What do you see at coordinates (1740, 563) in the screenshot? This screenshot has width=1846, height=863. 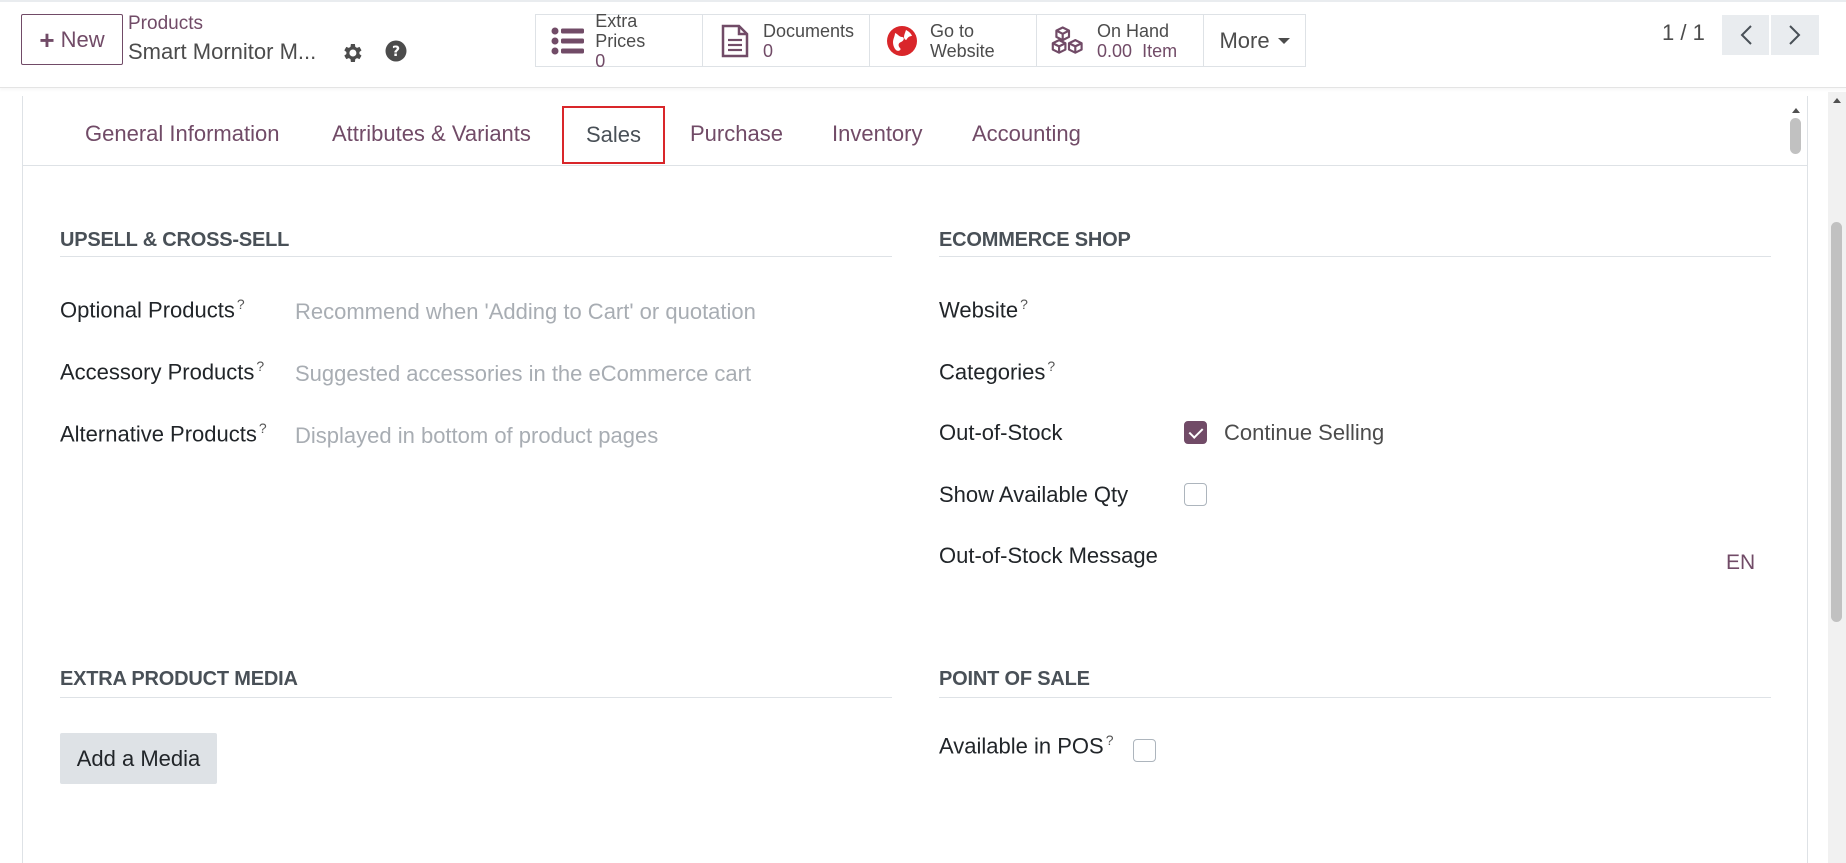 I see `translate-language-button: EN` at bounding box center [1740, 563].